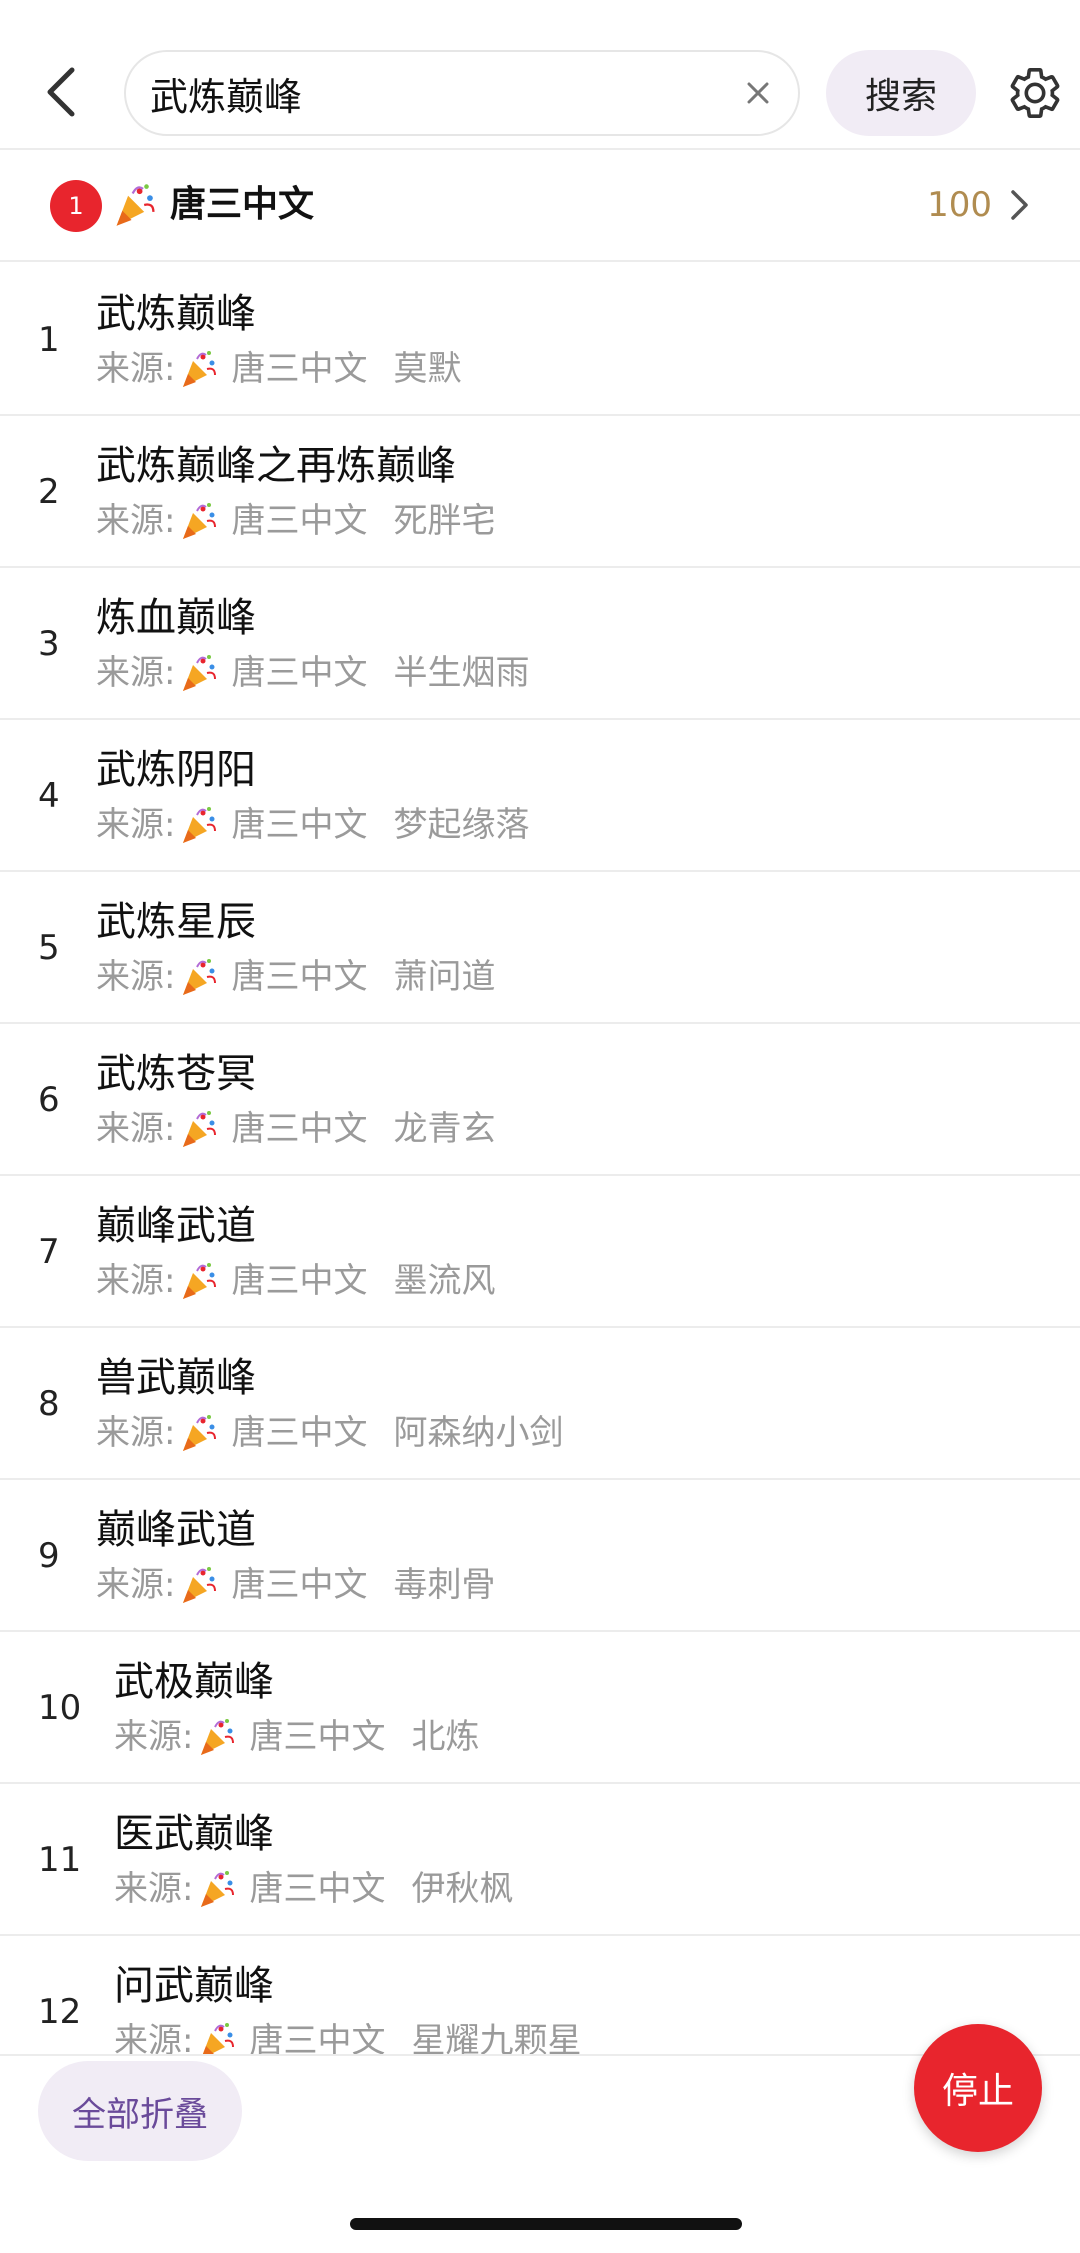  What do you see at coordinates (478, 1433) in the screenshot?
I see `book-author: 阿森纳小剑` at bounding box center [478, 1433].